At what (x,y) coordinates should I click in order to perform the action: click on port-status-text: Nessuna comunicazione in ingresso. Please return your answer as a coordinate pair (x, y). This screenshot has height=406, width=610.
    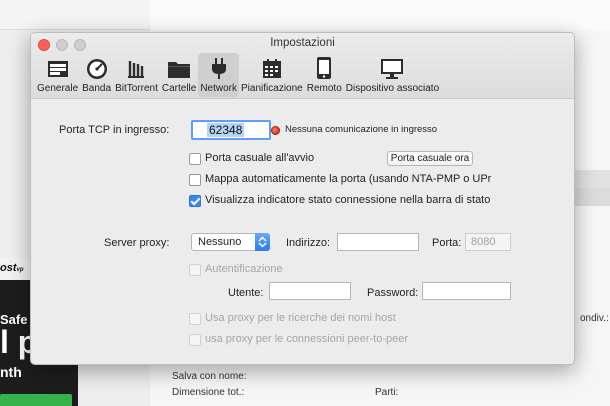
    Looking at the image, I should click on (361, 129).